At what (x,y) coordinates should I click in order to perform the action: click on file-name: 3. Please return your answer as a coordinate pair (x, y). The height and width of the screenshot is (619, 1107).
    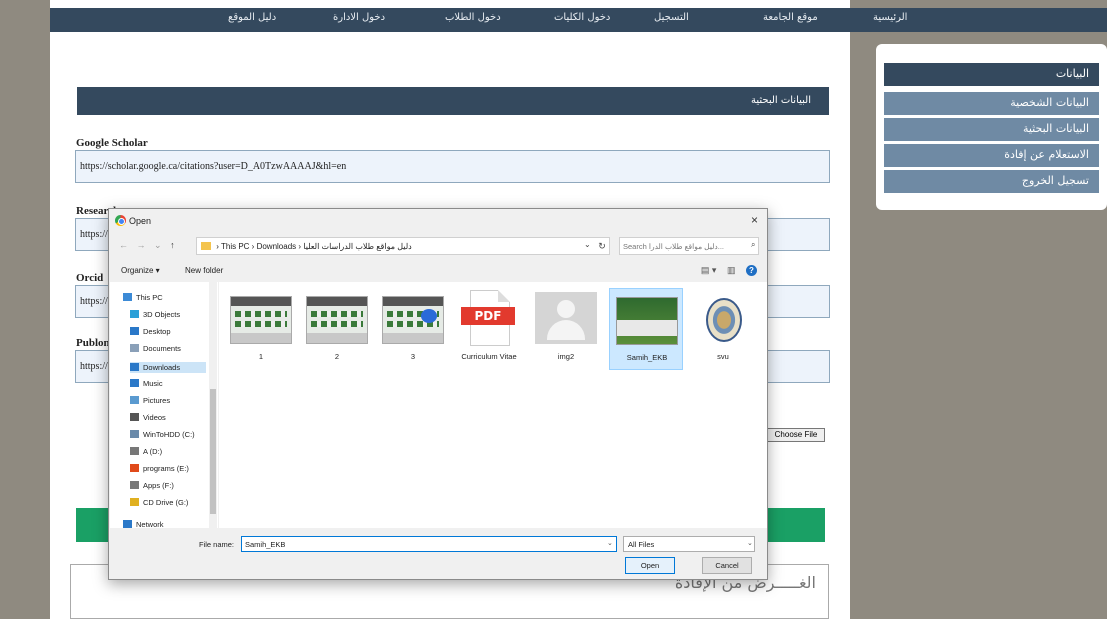
    Looking at the image, I should click on (413, 356).